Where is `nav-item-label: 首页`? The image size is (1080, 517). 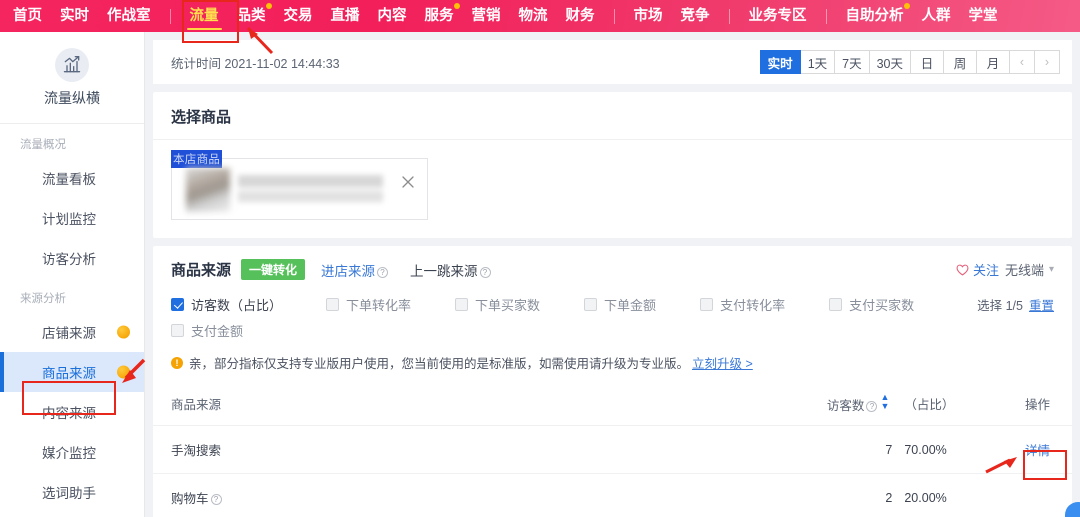
nav-item-label: 首页 is located at coordinates (27, 16).